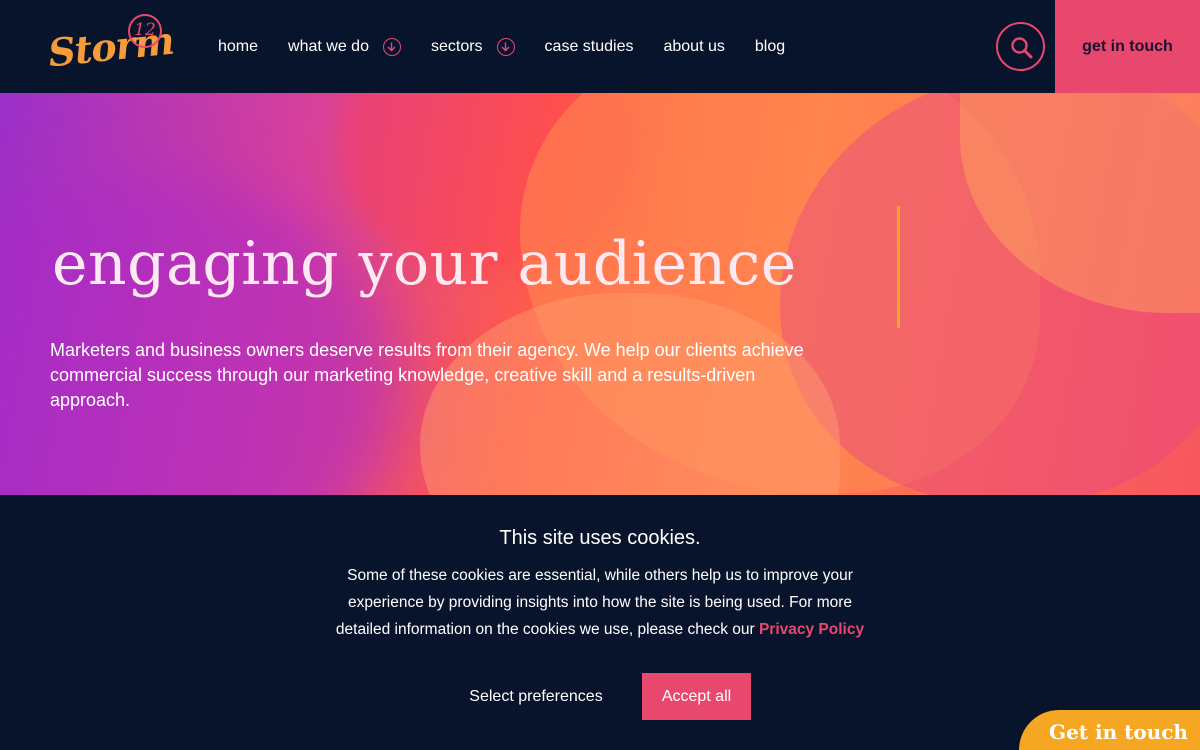 The height and width of the screenshot is (750, 1200). What do you see at coordinates (424, 264) in the screenshot?
I see `hero-title: engaging your audience` at bounding box center [424, 264].